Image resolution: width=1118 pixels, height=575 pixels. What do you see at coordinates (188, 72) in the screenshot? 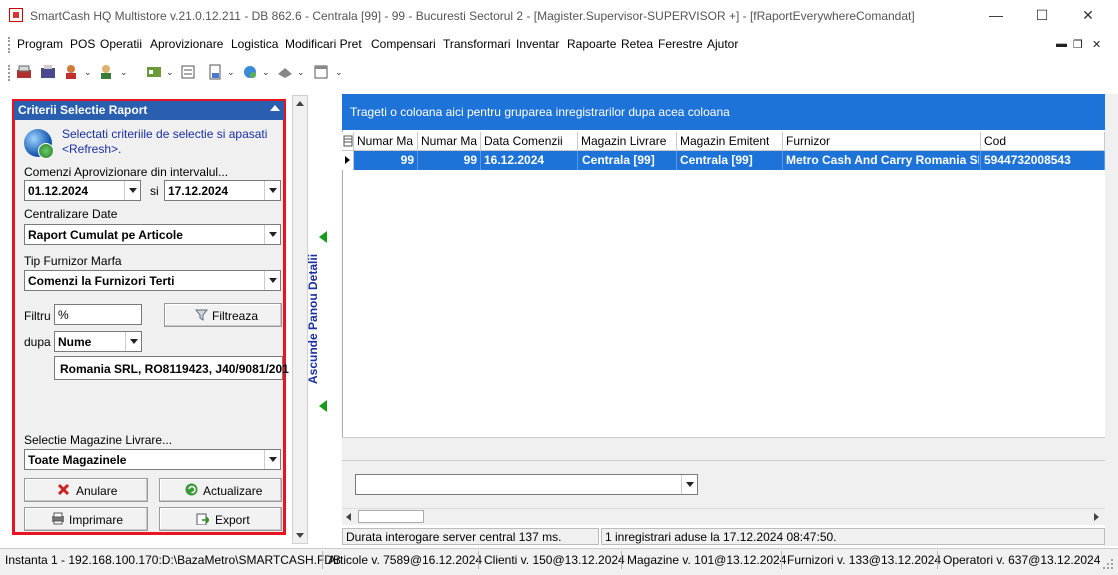
I see `list-icon` at bounding box center [188, 72].